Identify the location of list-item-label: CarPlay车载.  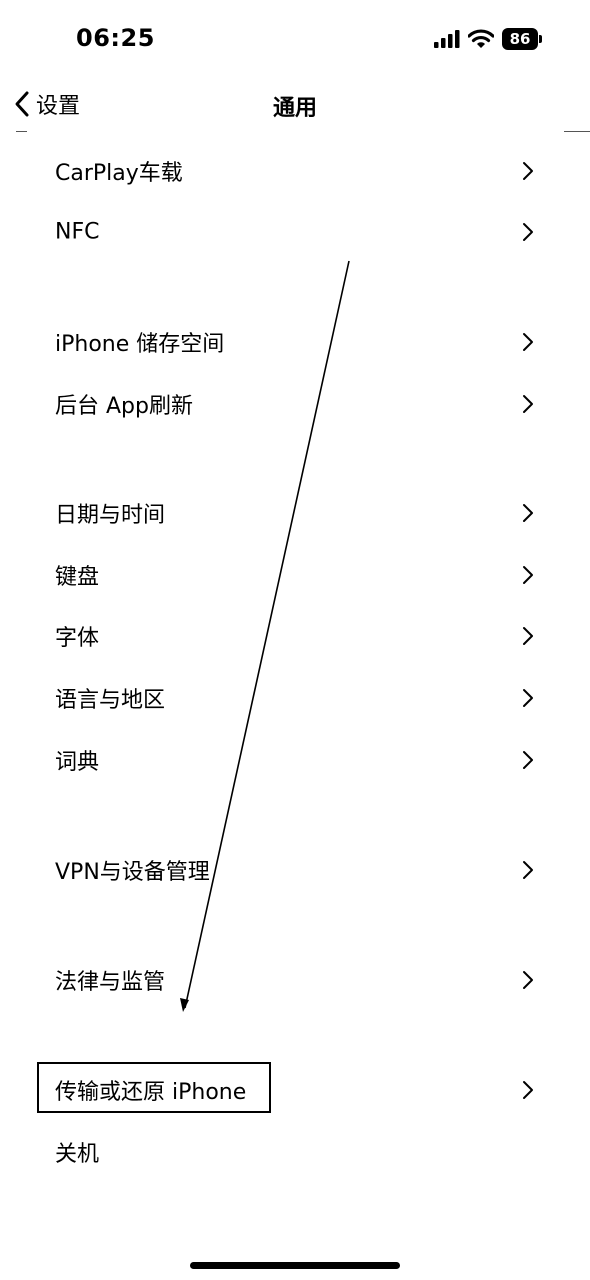
(119, 173).